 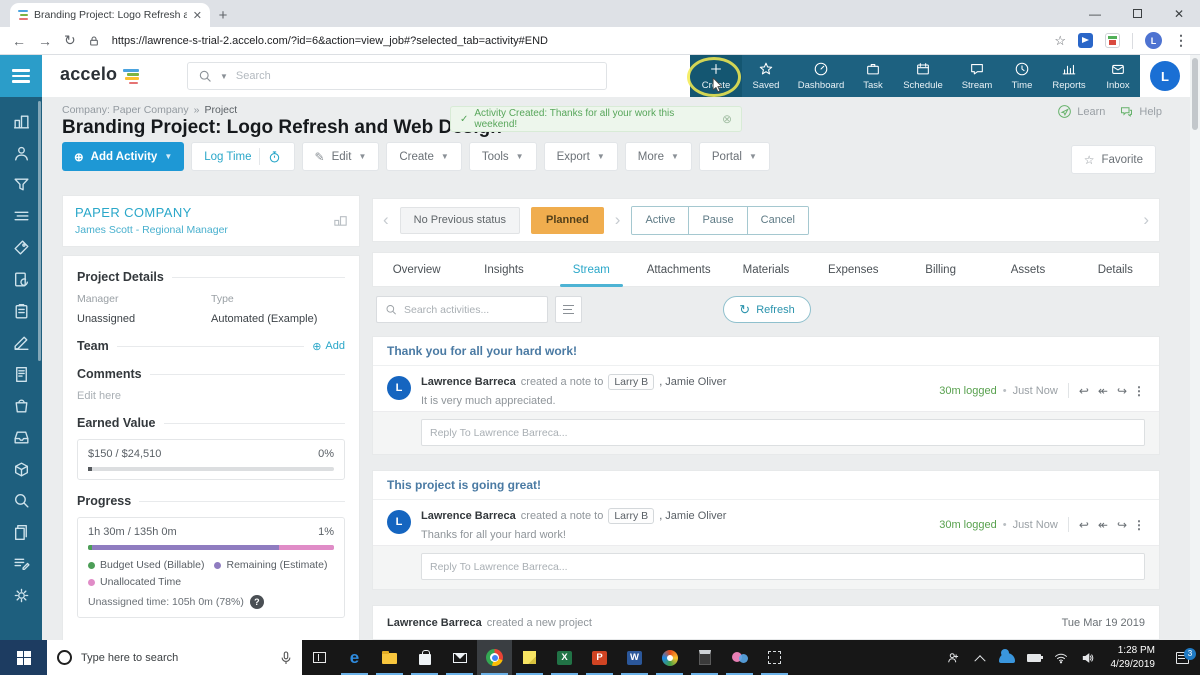 What do you see at coordinates (21, 153) in the screenshot?
I see `contacts-icon` at bounding box center [21, 153].